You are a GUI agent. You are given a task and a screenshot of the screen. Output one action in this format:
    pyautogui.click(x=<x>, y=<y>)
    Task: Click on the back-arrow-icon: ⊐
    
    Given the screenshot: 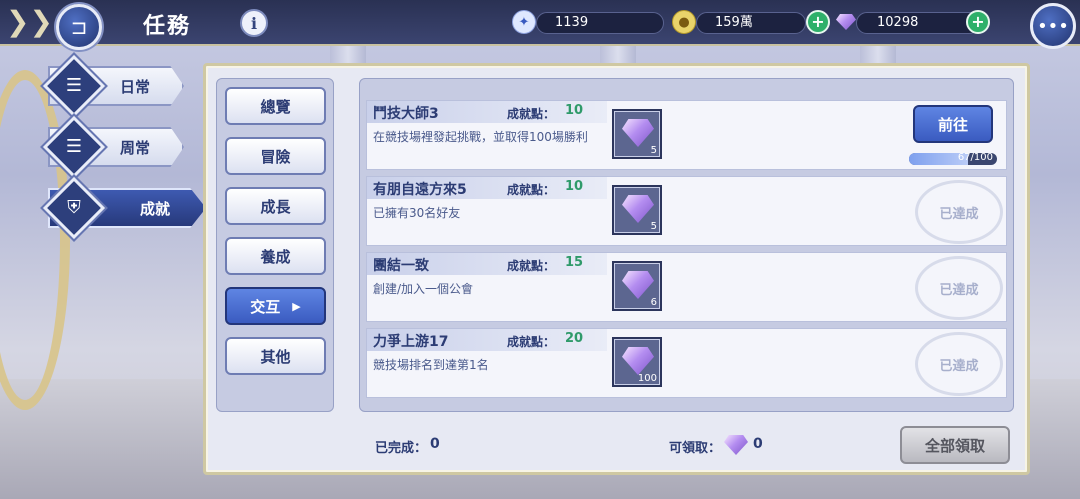 What is the action you would take?
    pyautogui.click(x=79, y=27)
    